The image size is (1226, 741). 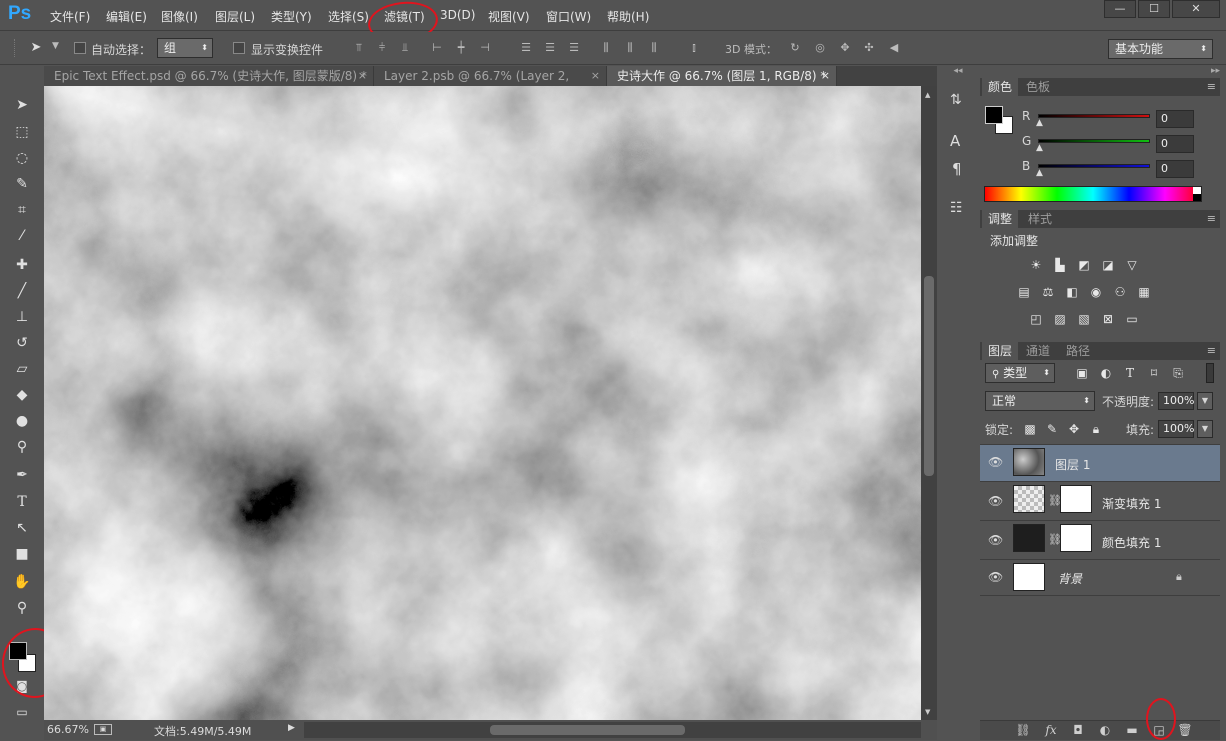 What do you see at coordinates (437, 48) in the screenshot?
I see `align-left-icon: ⊢` at bounding box center [437, 48].